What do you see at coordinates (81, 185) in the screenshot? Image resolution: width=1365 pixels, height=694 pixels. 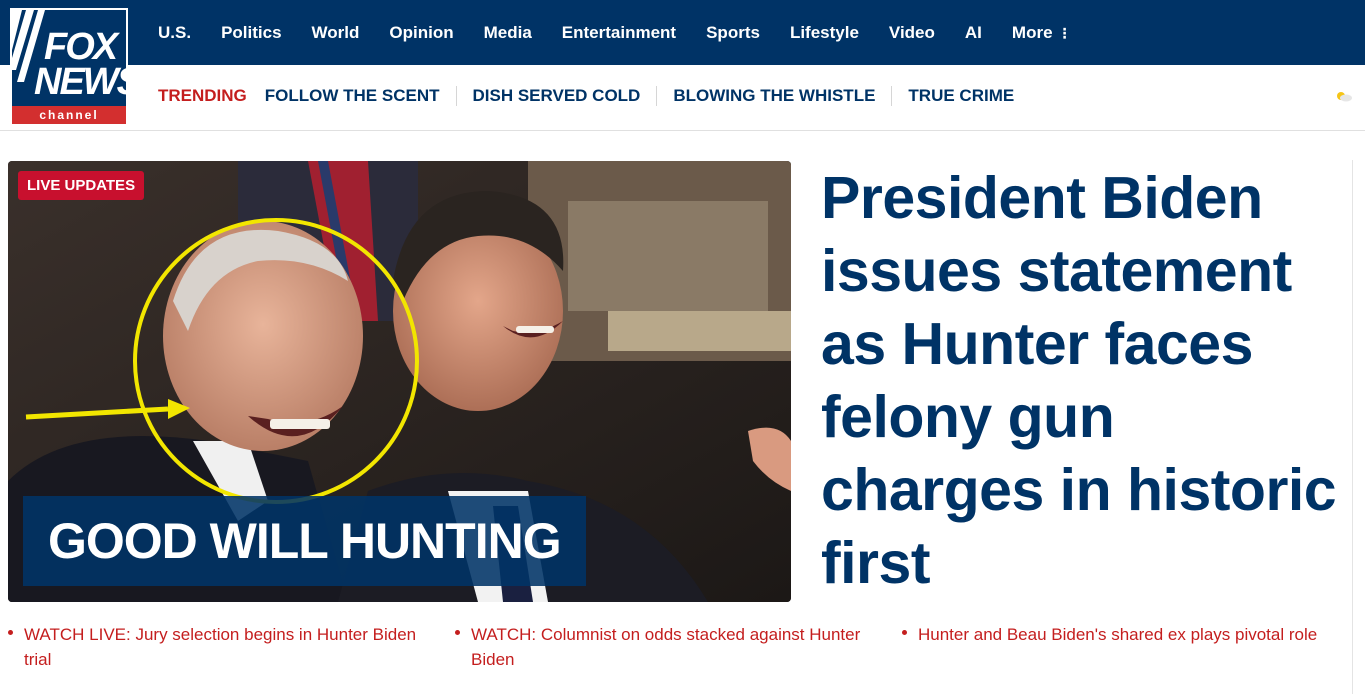 I see `live-updates-badge: LIVE UPDATES` at bounding box center [81, 185].